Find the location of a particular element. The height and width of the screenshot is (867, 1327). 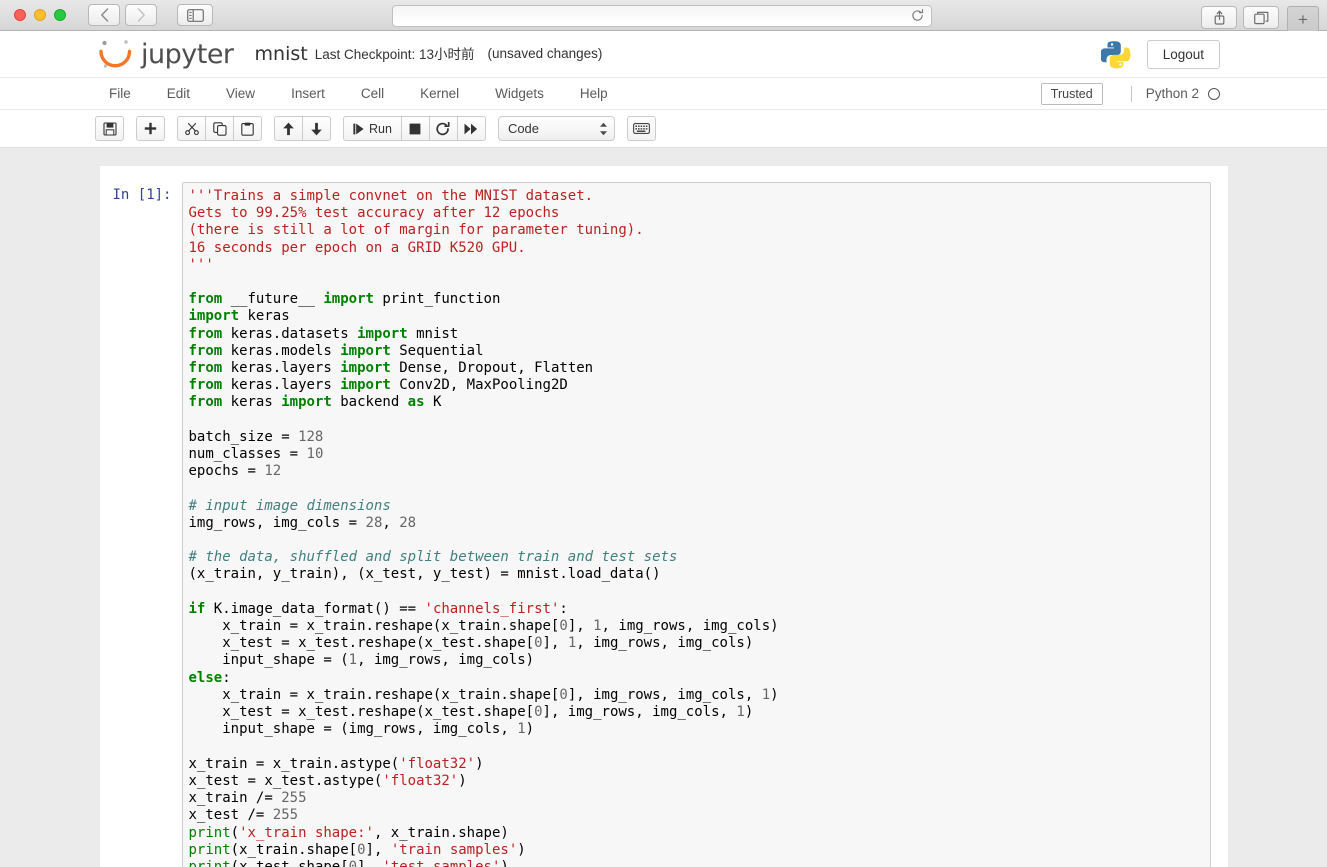

cell-type-value: Code is located at coordinates (523, 128).